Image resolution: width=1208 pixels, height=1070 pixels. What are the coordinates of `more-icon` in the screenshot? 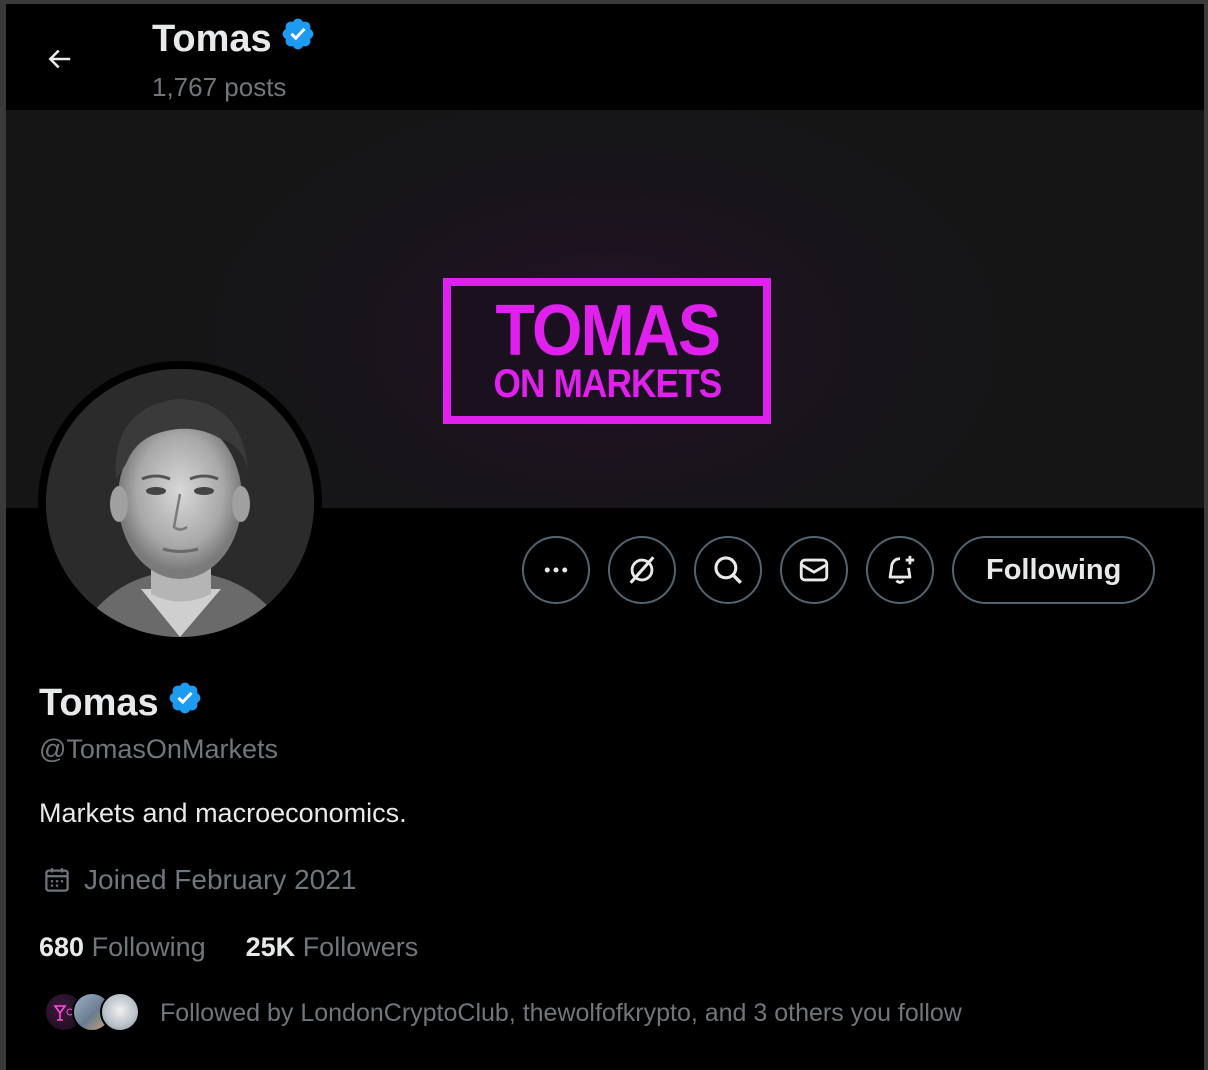 It's located at (556, 570).